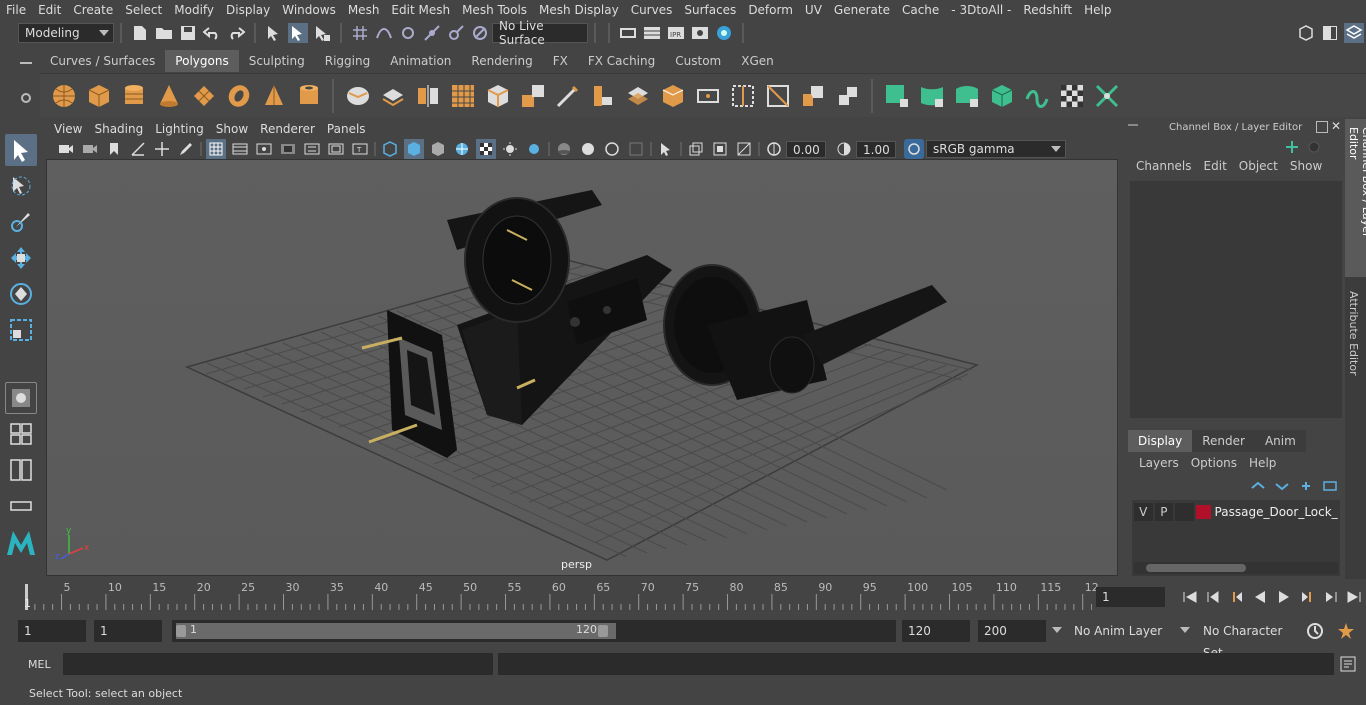 Image resolution: width=1366 pixels, height=705 pixels. Describe the element at coordinates (216, 149) in the screenshot. I see `grid-toggle-icon` at that location.